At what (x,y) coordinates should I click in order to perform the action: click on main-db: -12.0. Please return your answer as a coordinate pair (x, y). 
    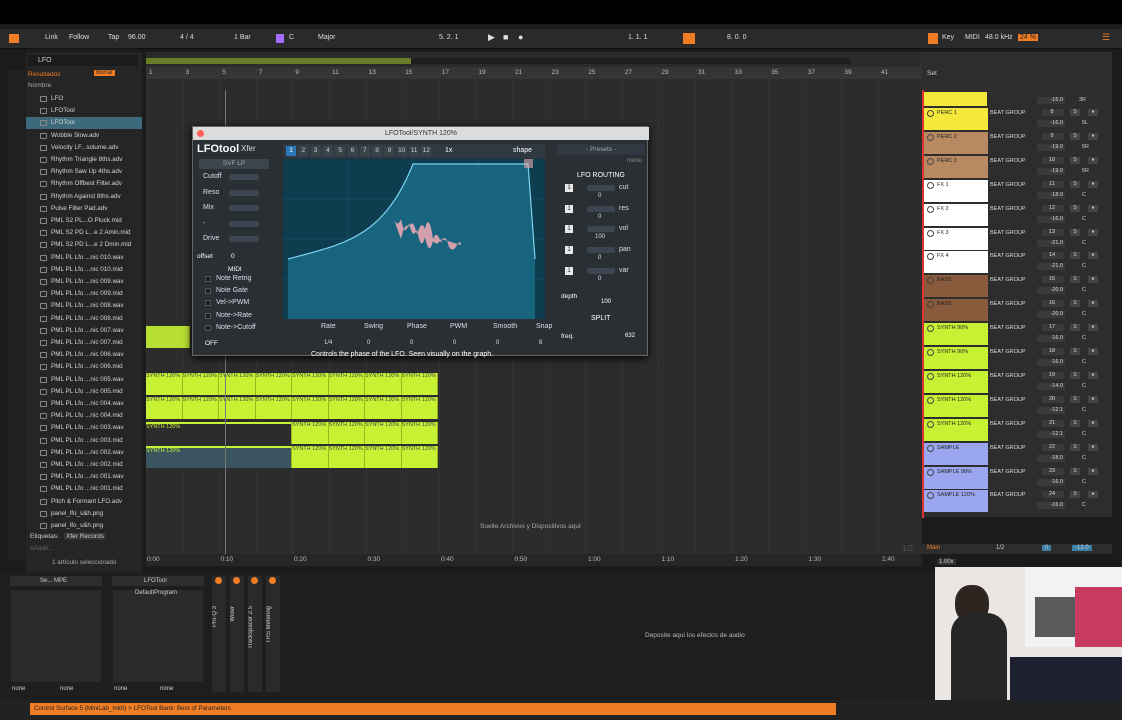
    Looking at the image, I should click on (1082, 548).